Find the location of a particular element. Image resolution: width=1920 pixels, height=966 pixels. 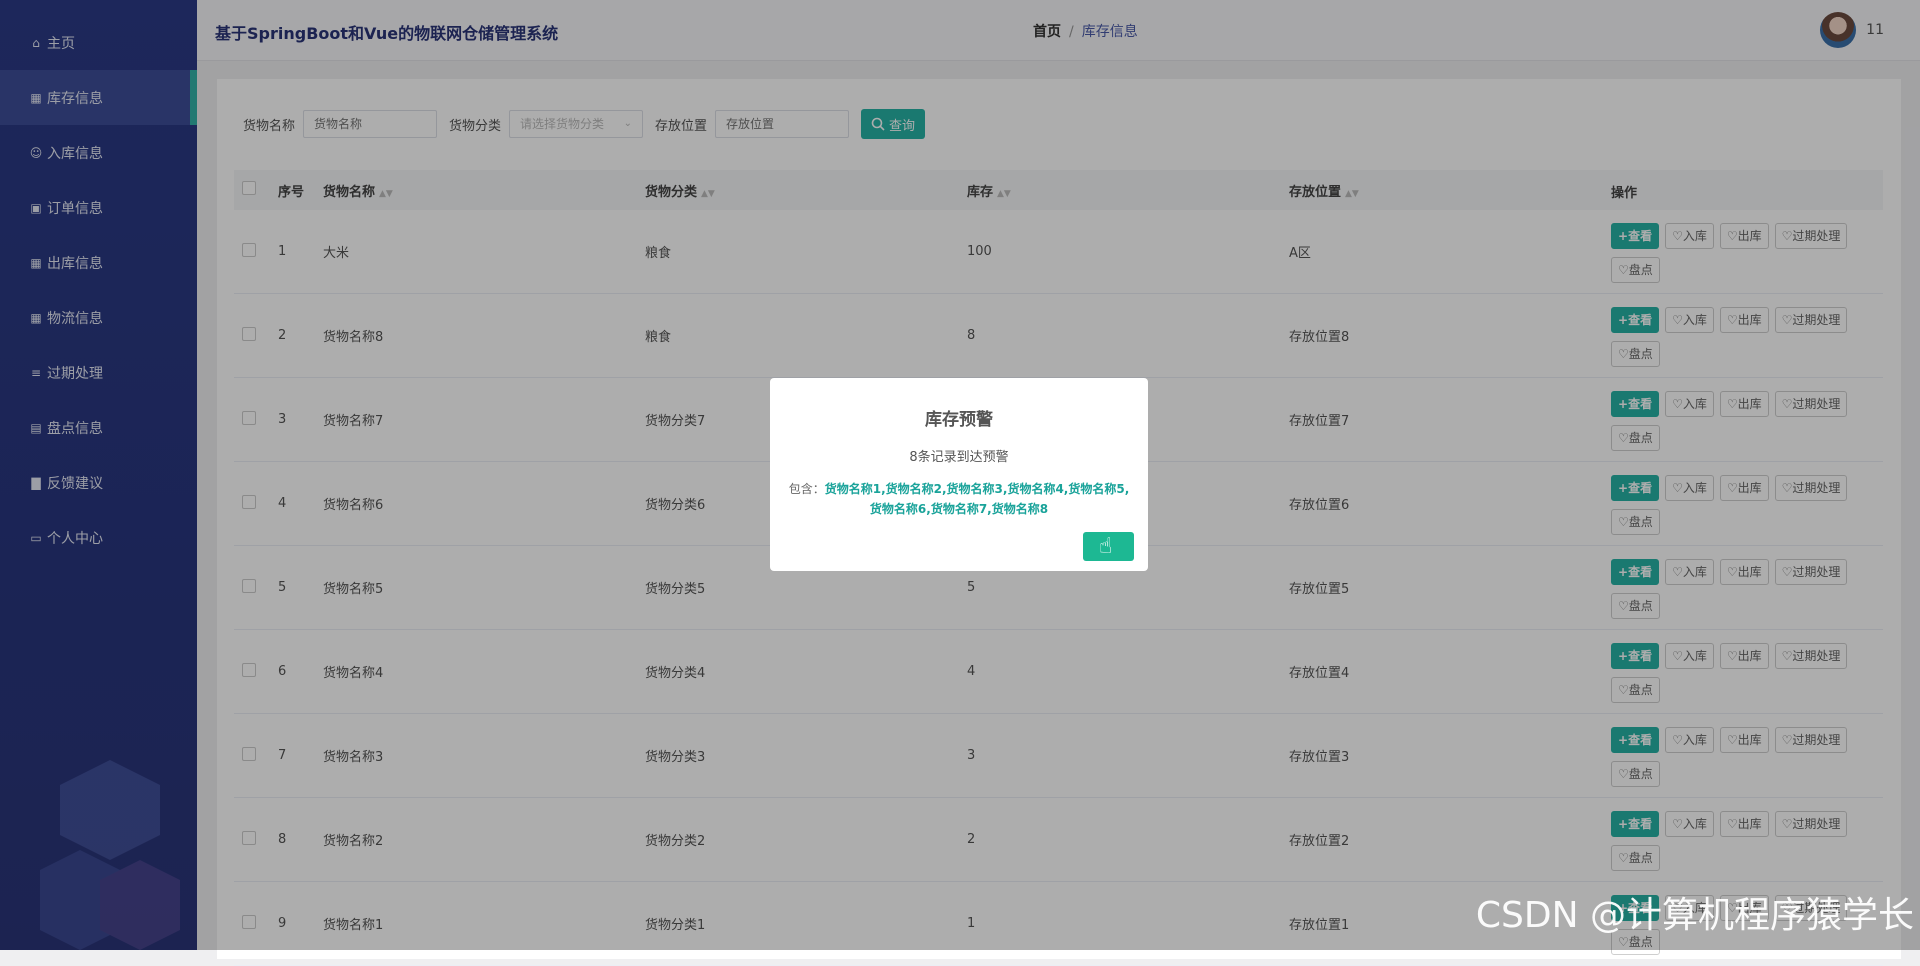

dialog-message: 8条记录到达预警 is located at coordinates (959, 457).